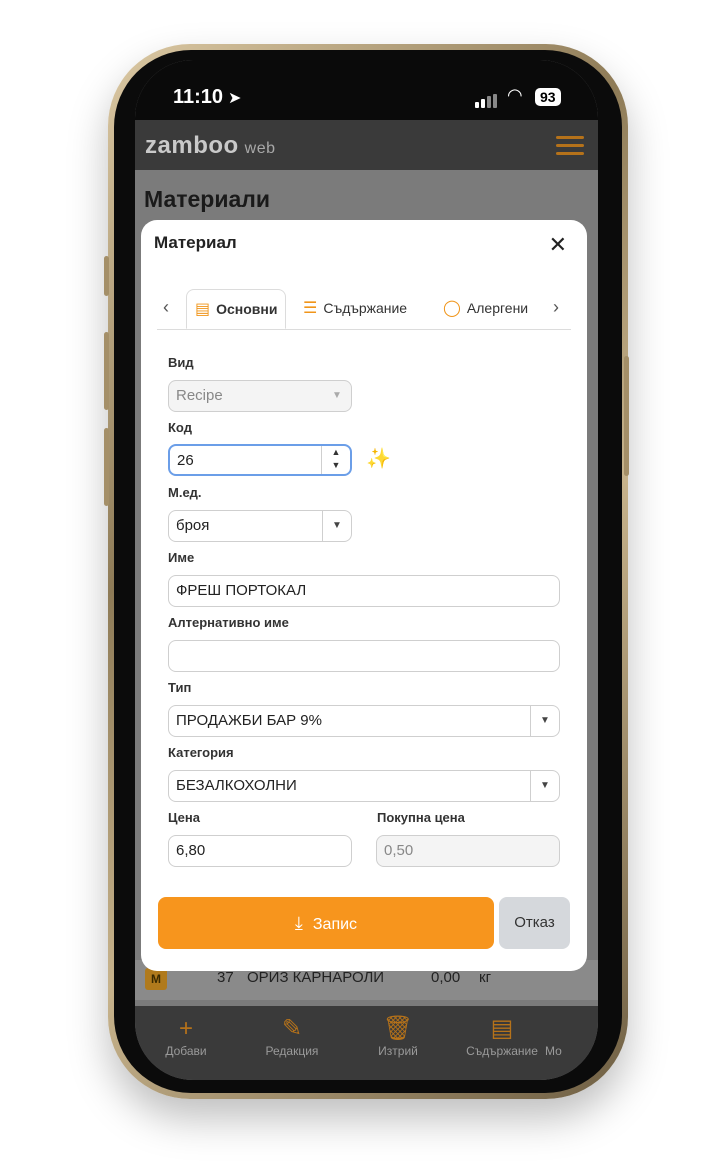 The width and height of the screenshot is (723, 1169). Describe the element at coordinates (185, 1028) in the screenshot. I see `plus-icon: +` at that location.